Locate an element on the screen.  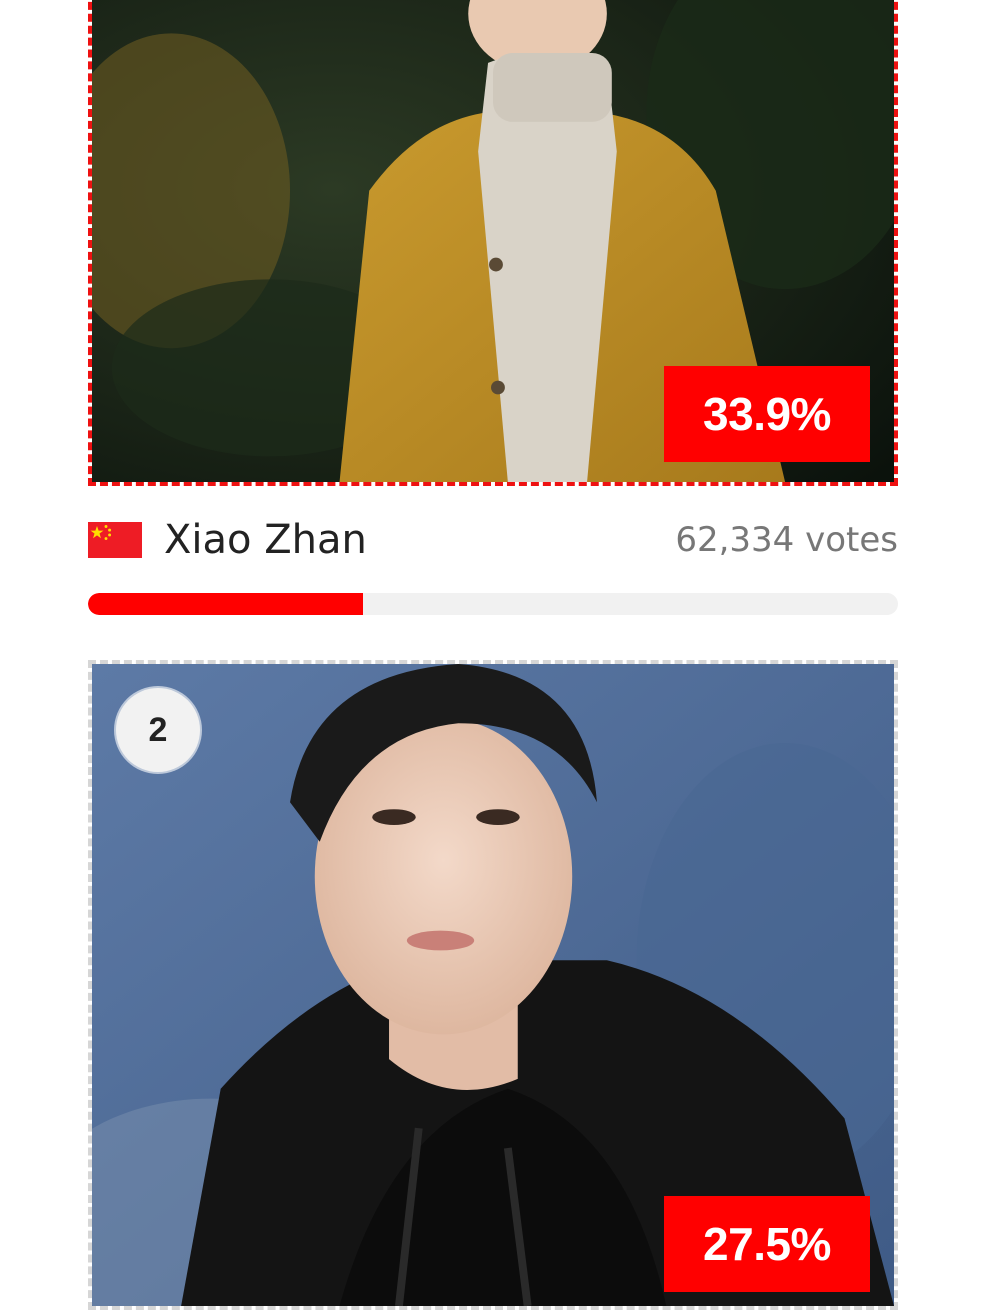
candidate-info-row: Xiao Zhan 62,334 votes is located at coordinates (493, 540).